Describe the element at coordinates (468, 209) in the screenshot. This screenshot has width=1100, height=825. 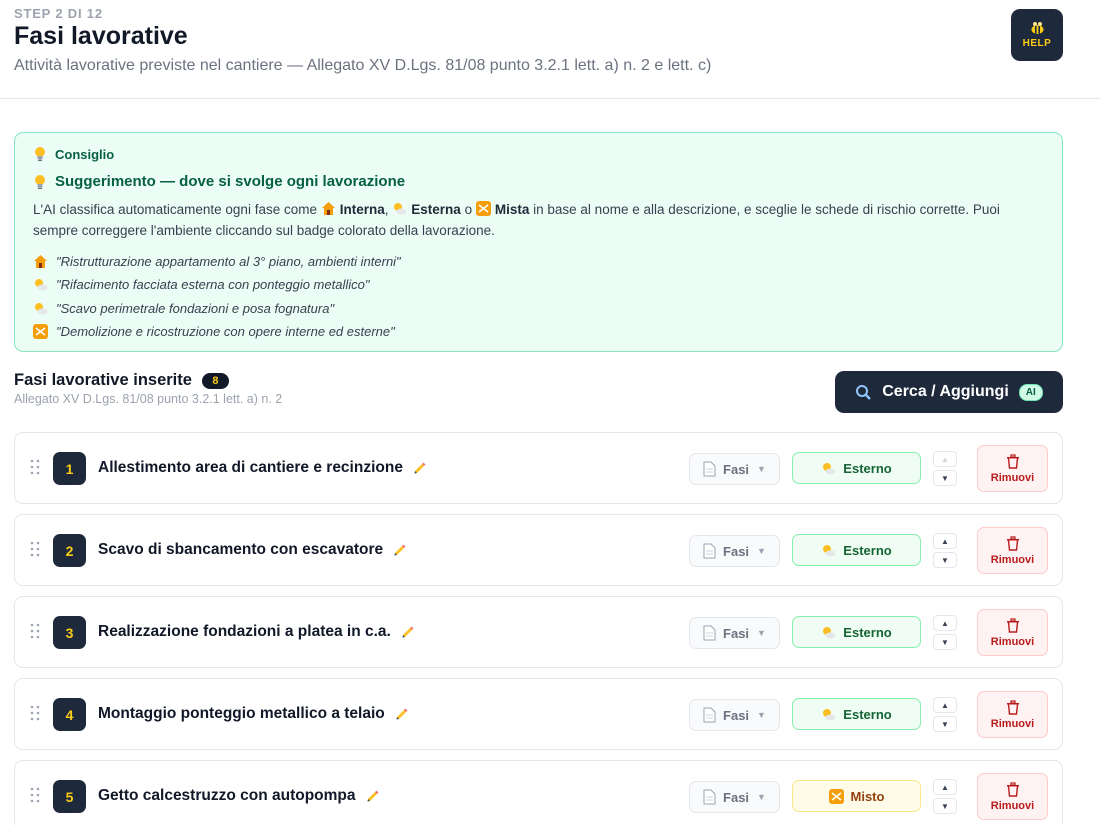
I see `sep2: o` at that location.